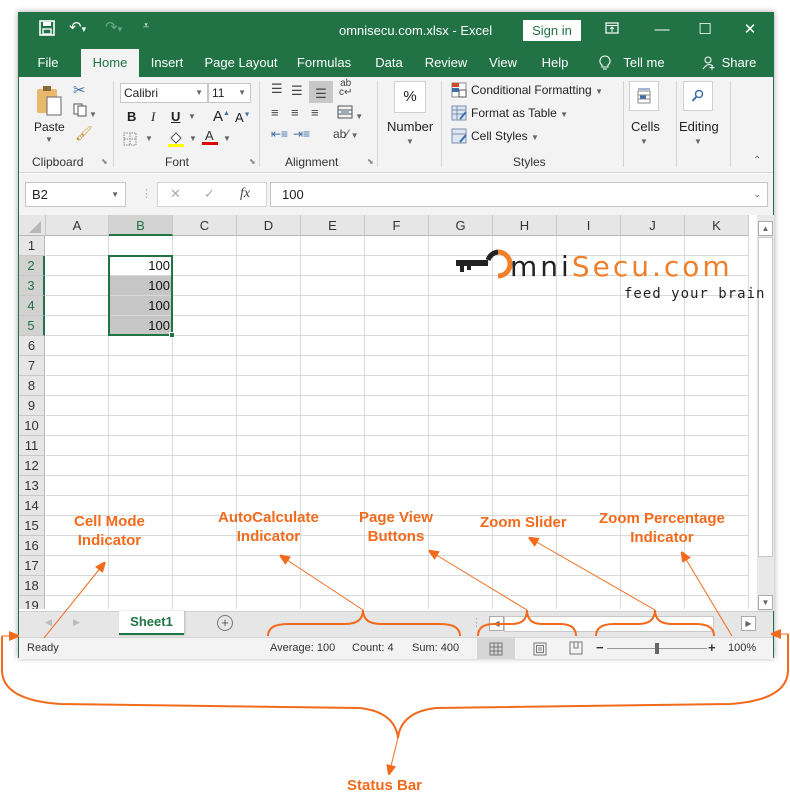 The width and height of the screenshot is (790, 806). What do you see at coordinates (77, 225) in the screenshot?
I see `column-header-a: A` at bounding box center [77, 225].